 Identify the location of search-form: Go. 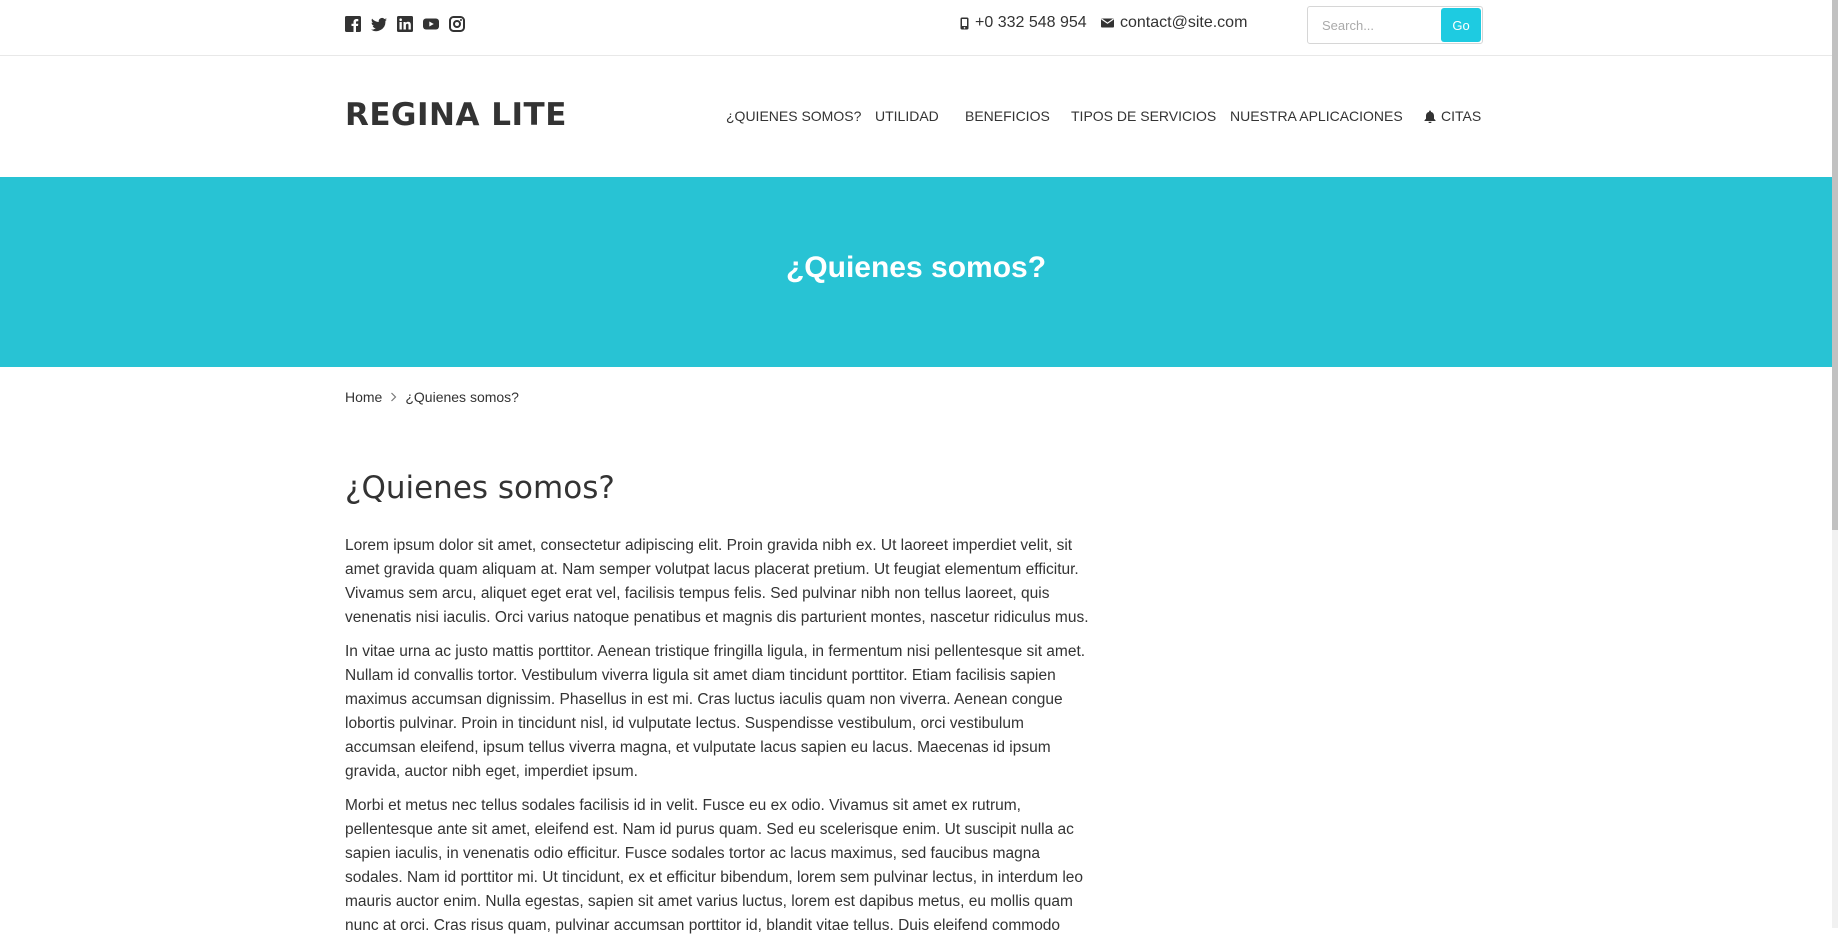
(1395, 25).